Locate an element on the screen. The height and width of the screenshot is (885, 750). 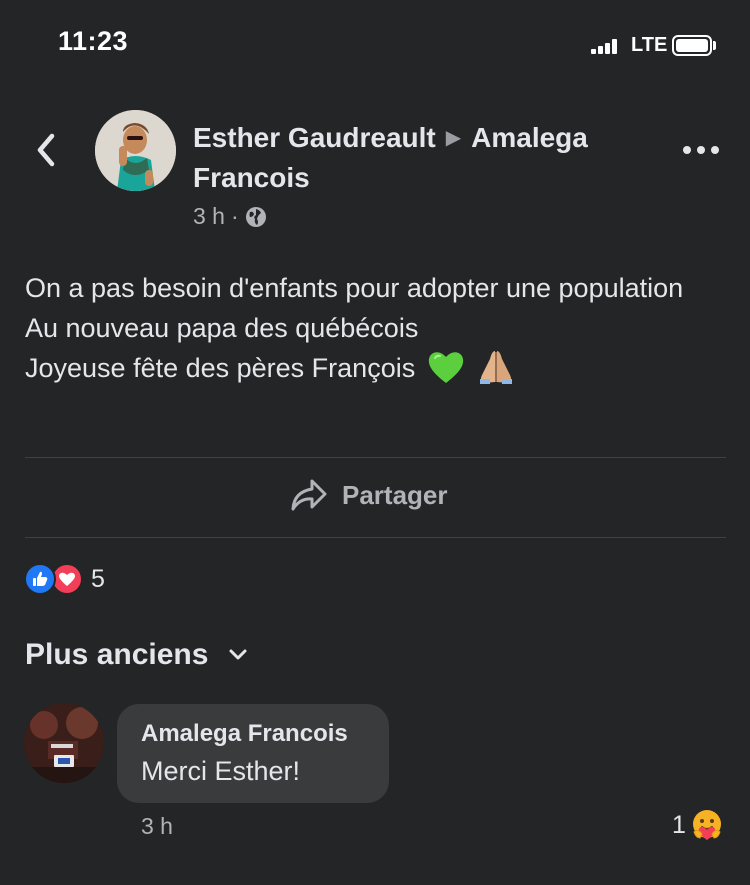
thumbs-up-icon is located at coordinates (40, 578).